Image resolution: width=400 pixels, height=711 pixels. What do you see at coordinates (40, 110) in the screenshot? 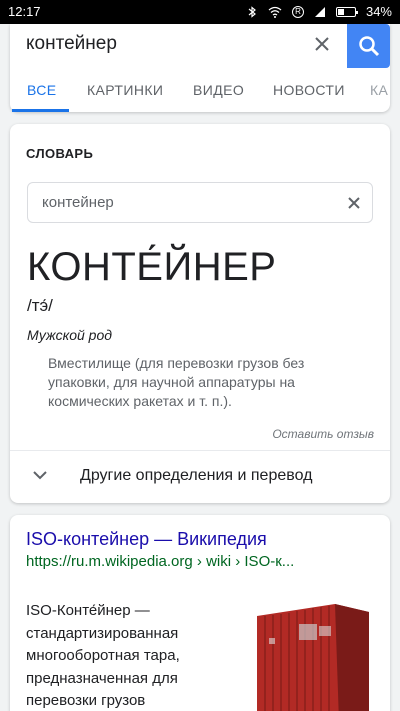
I see `active-tab-indicator` at bounding box center [40, 110].